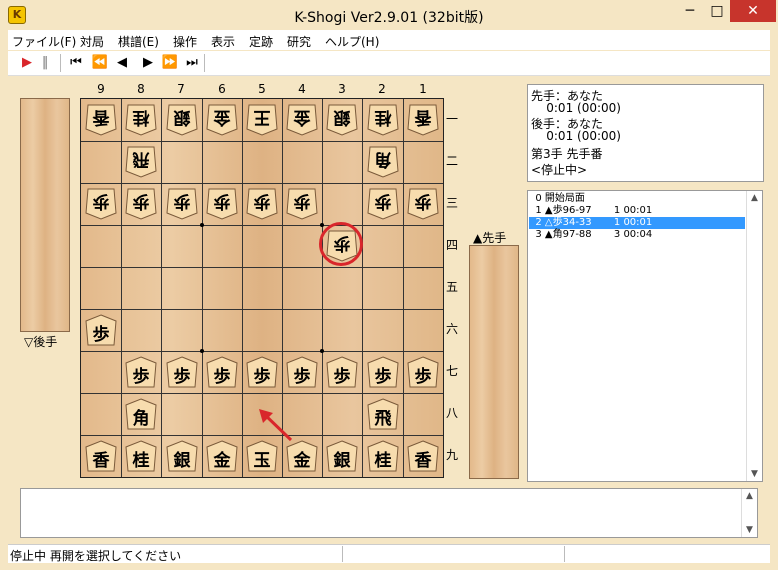  What do you see at coordinates (222, 456) in the screenshot?
I see `sente-piece: 金` at bounding box center [222, 456].